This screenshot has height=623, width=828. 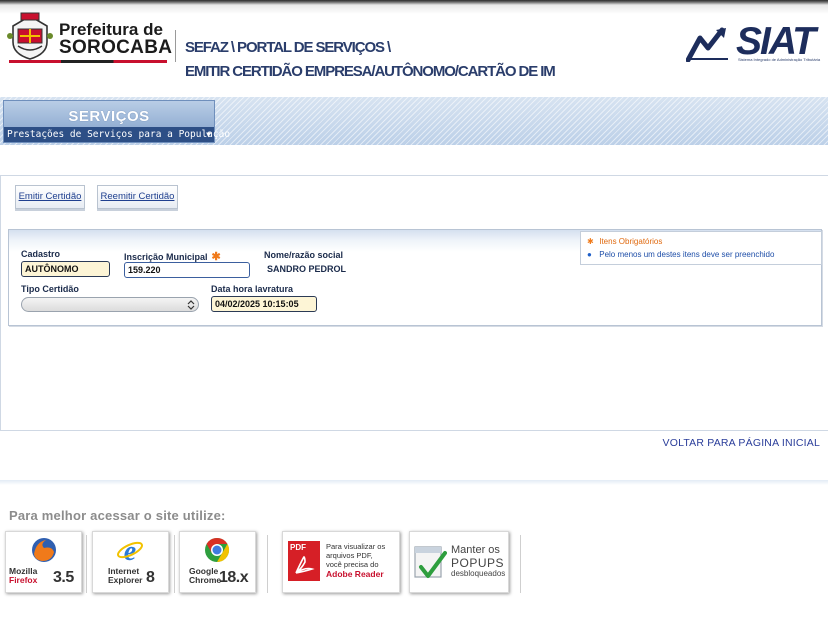 I want to click on data-hora-label: Data hora lavratura, so click(x=252, y=289).